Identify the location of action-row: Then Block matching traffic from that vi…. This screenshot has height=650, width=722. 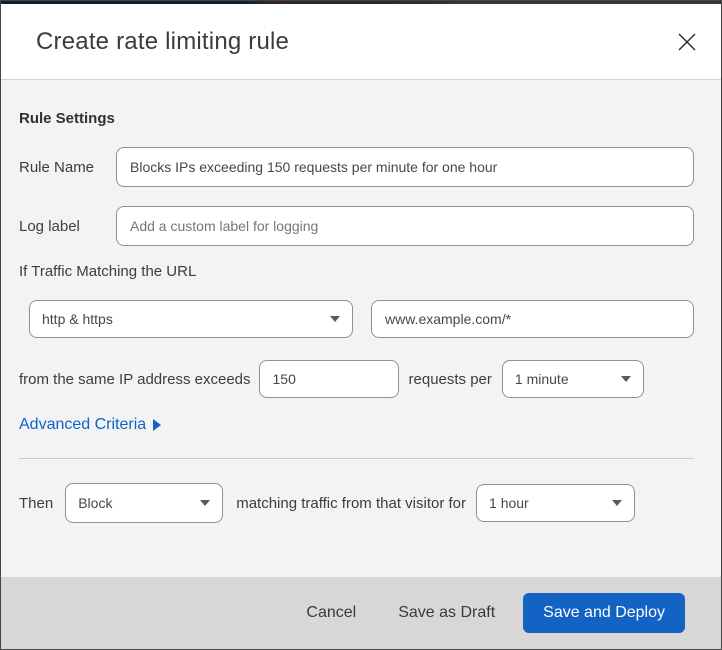
(356, 503).